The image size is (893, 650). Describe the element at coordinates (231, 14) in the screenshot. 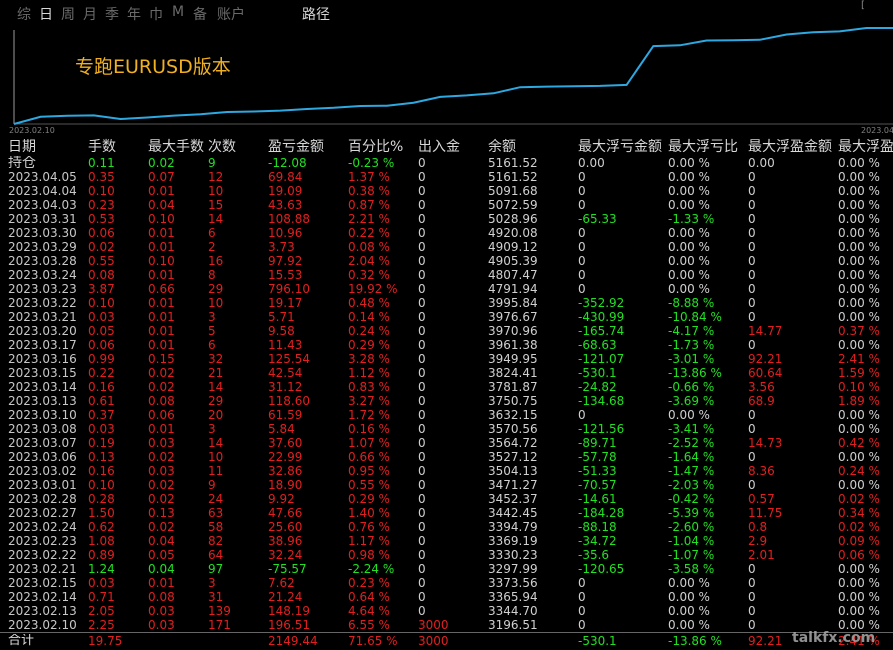

I see `tab-account: 账户` at that location.